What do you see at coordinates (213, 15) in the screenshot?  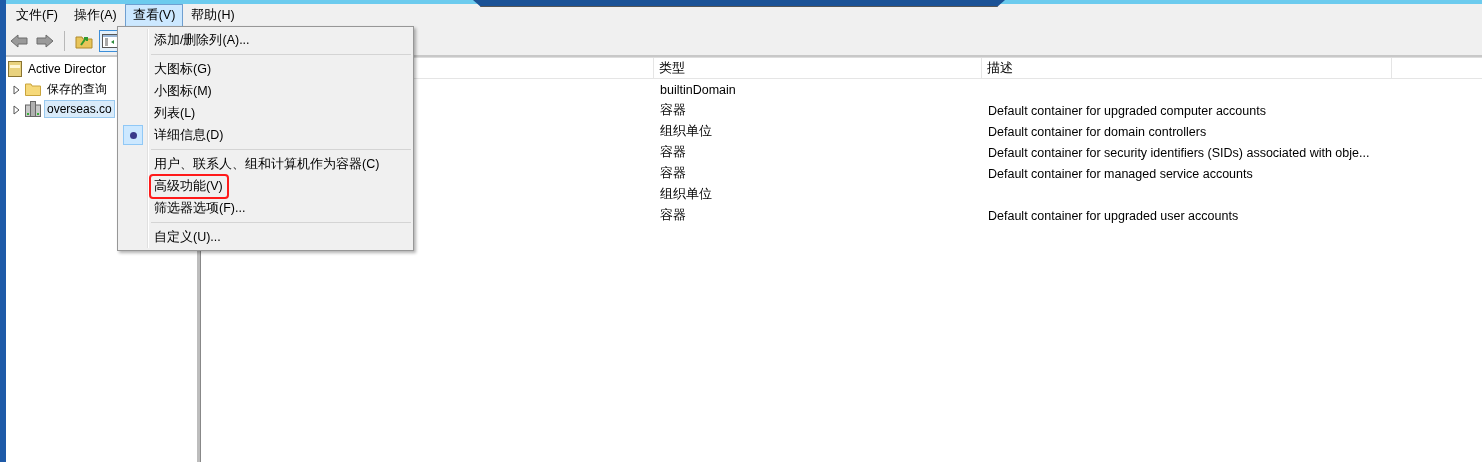 I see `menu-title: 帮助(H)` at bounding box center [213, 15].